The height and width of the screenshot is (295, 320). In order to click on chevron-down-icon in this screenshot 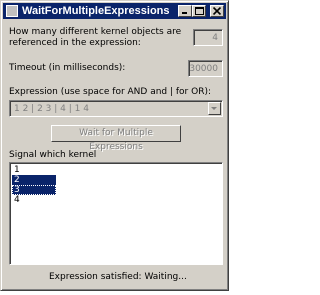, I will do `click(214, 108)`.